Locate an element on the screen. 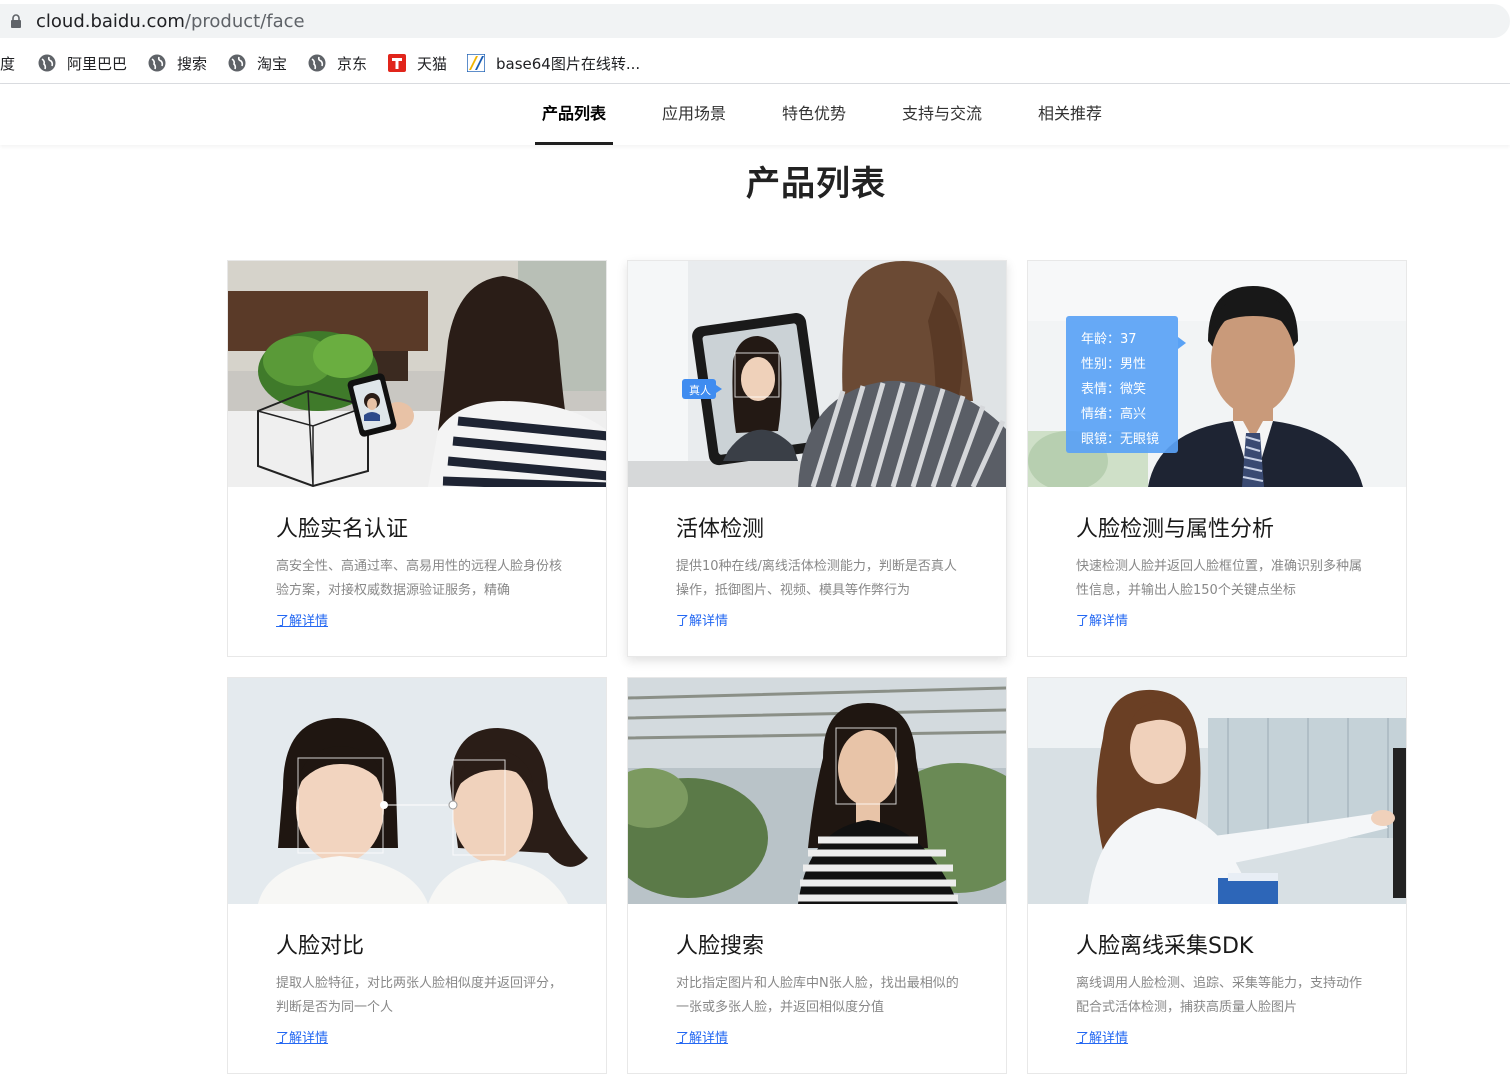 Image resolution: width=1510 pixels, height=1074 pixels. attribute-panel: 年龄：37 性别：男性 表情：微笑 情绪：高兴 眼镜：无眼镜 is located at coordinates (1120, 389).